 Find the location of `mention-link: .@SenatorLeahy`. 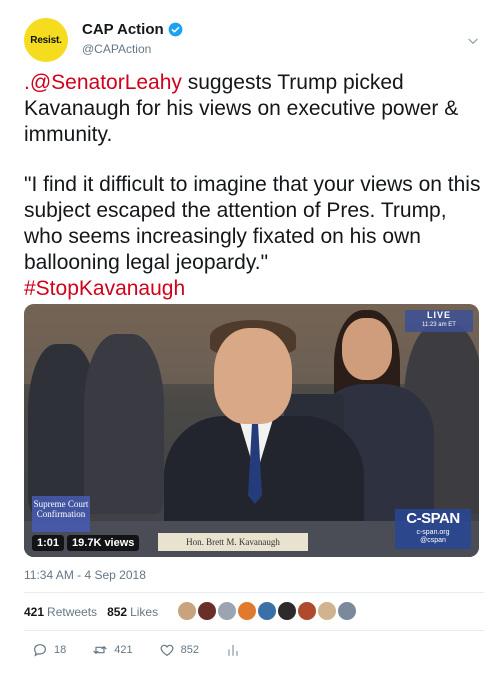

mention-link: .@SenatorLeahy is located at coordinates (103, 82).